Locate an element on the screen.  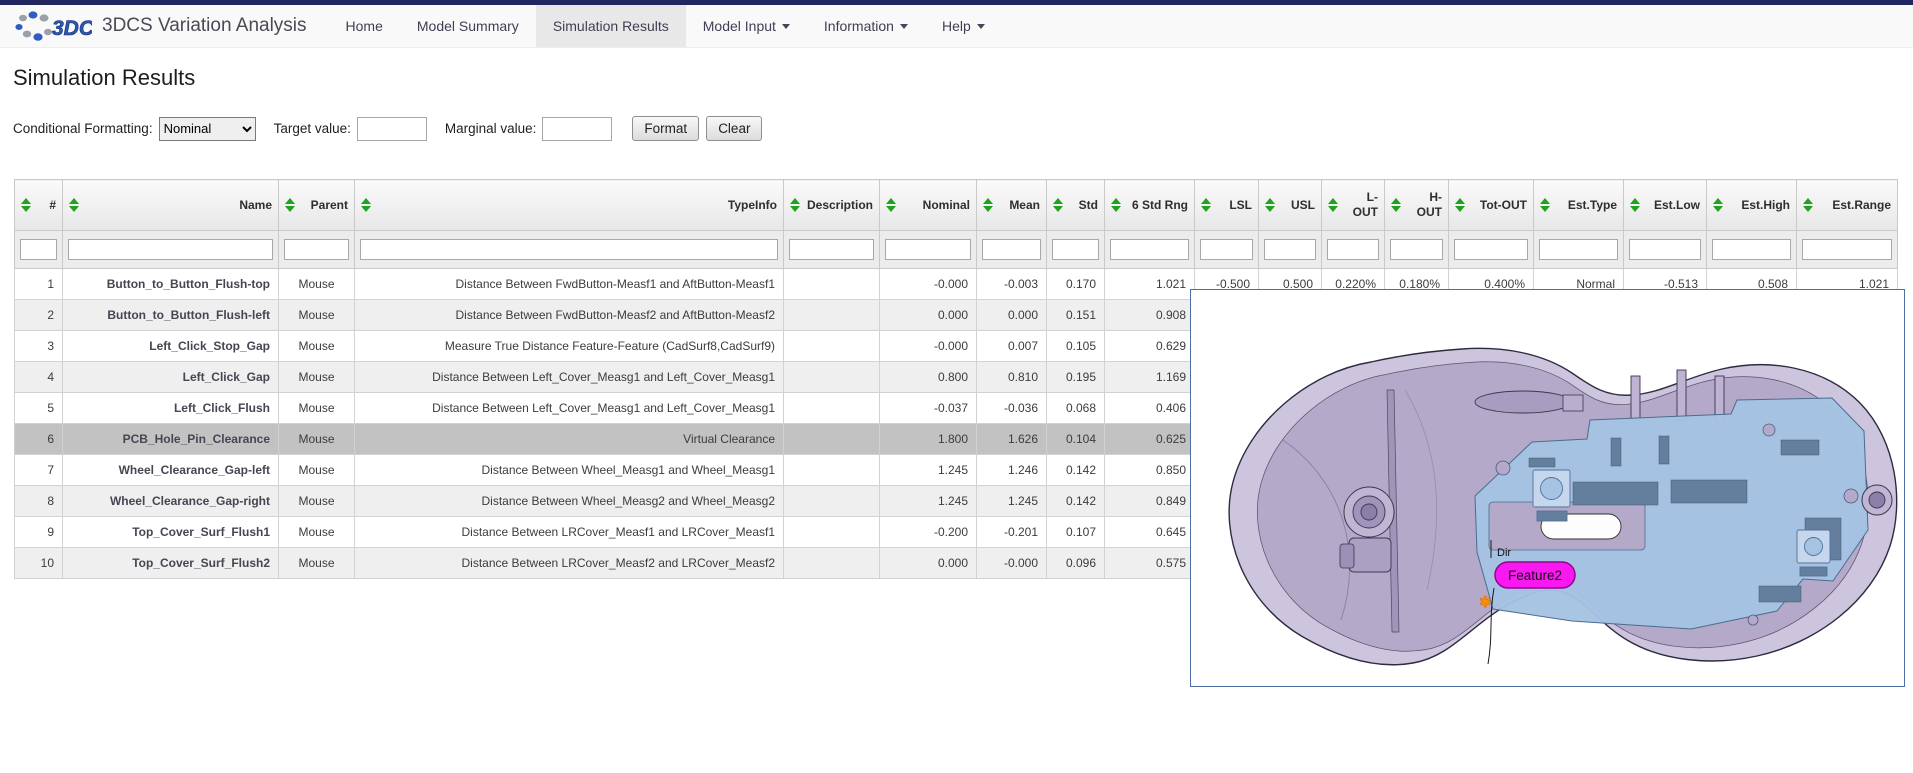
filter-input-esthigh is located at coordinates (1751, 249).